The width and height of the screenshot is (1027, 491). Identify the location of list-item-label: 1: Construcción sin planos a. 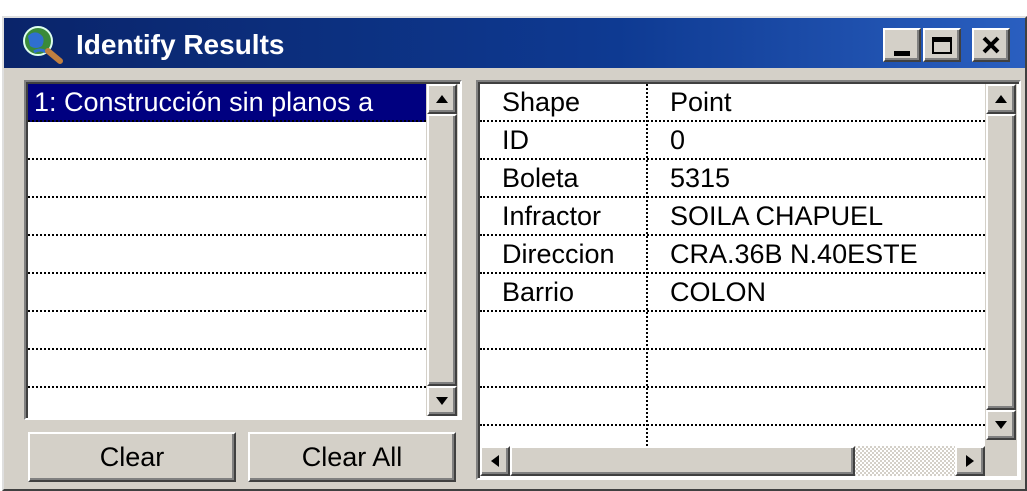
(204, 102).